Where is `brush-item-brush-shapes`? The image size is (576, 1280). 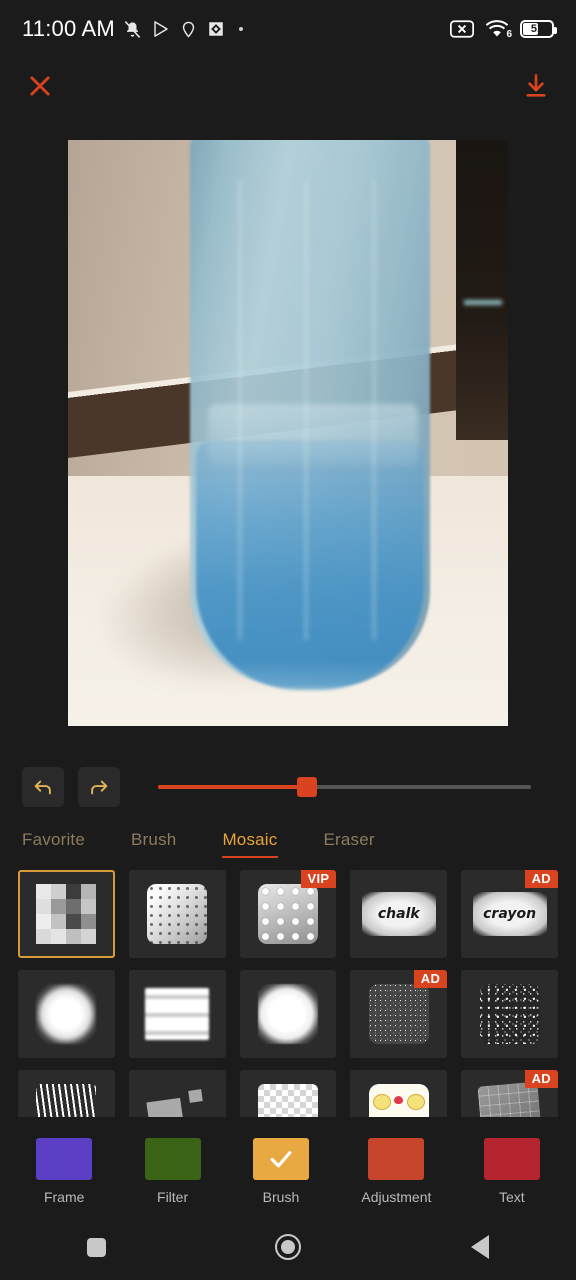 brush-item-brush-shapes is located at coordinates (177, 1093).